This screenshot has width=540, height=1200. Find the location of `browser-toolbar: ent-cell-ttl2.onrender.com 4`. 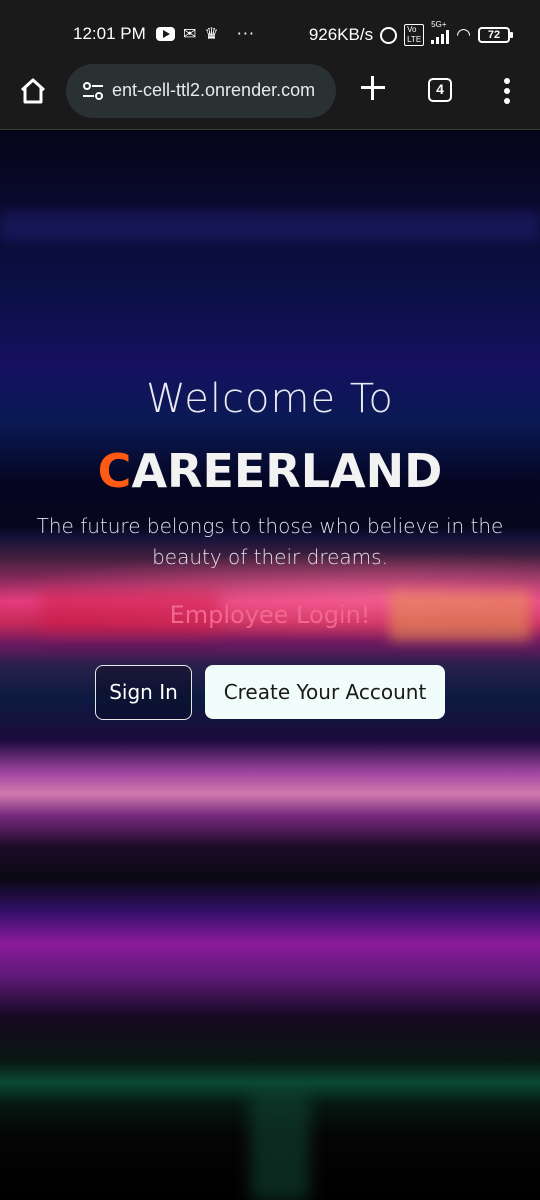

browser-toolbar: ent-cell-ttl2.onrender.com 4 is located at coordinates (270, 93).